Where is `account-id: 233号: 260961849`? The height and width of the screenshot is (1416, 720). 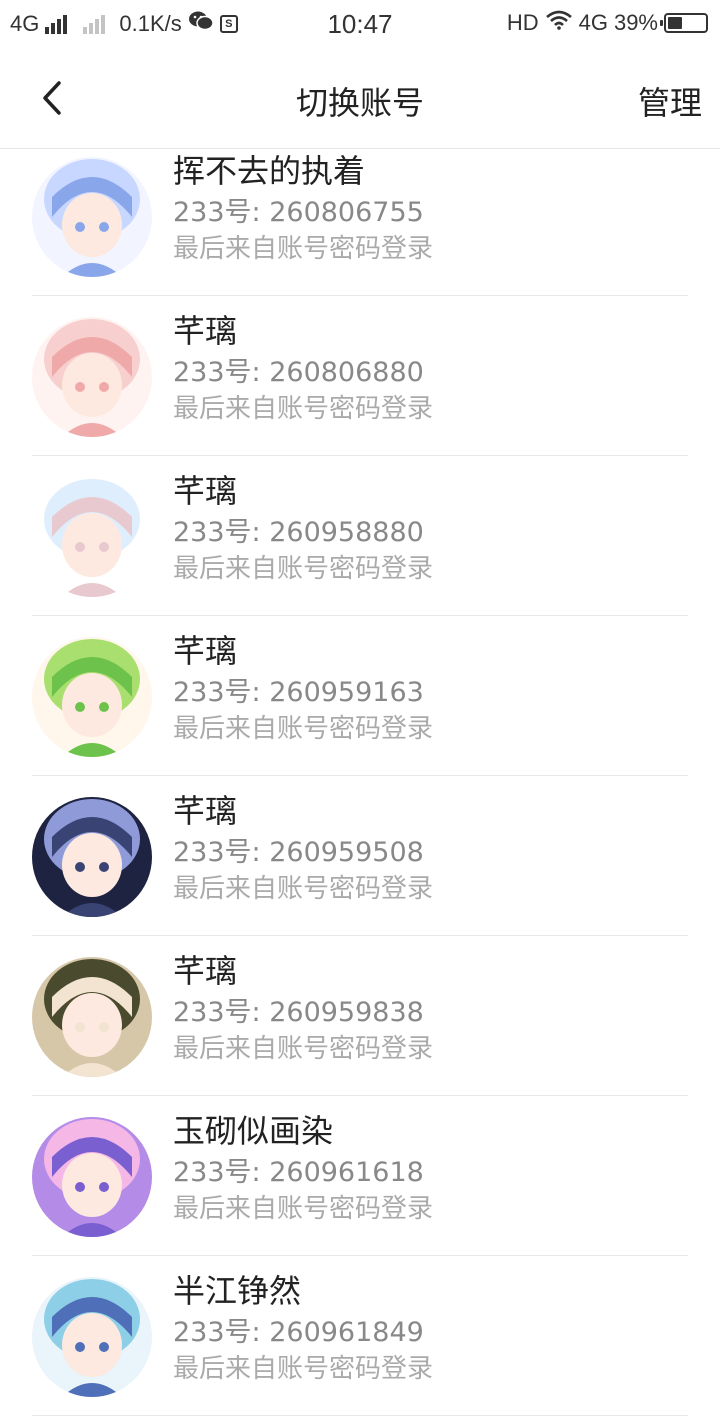 account-id: 233号: 260961849 is located at coordinates (298, 1332).